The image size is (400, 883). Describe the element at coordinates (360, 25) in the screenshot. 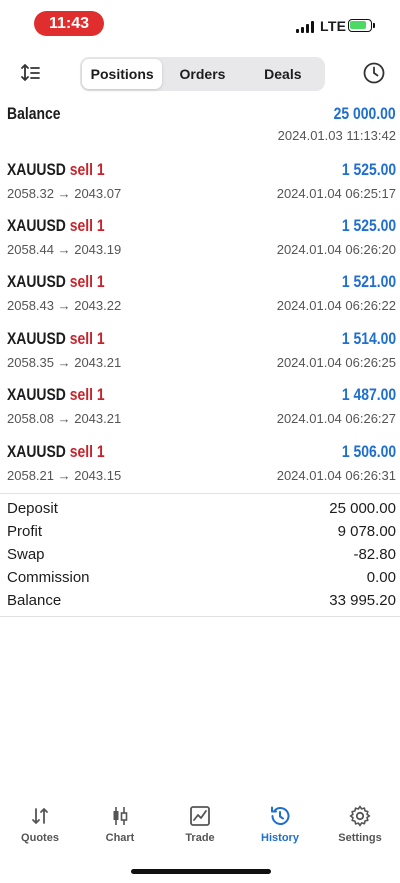

I see `battery-icon` at that location.